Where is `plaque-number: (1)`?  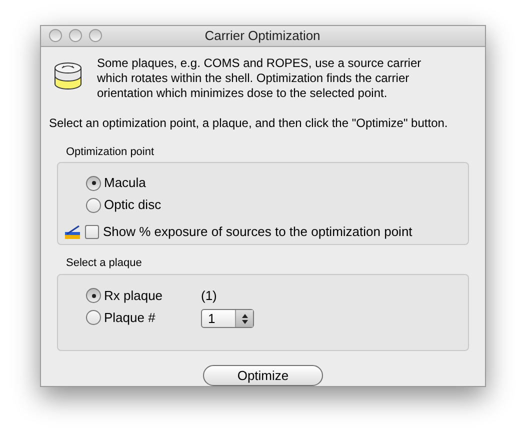
plaque-number: (1) is located at coordinates (209, 295).